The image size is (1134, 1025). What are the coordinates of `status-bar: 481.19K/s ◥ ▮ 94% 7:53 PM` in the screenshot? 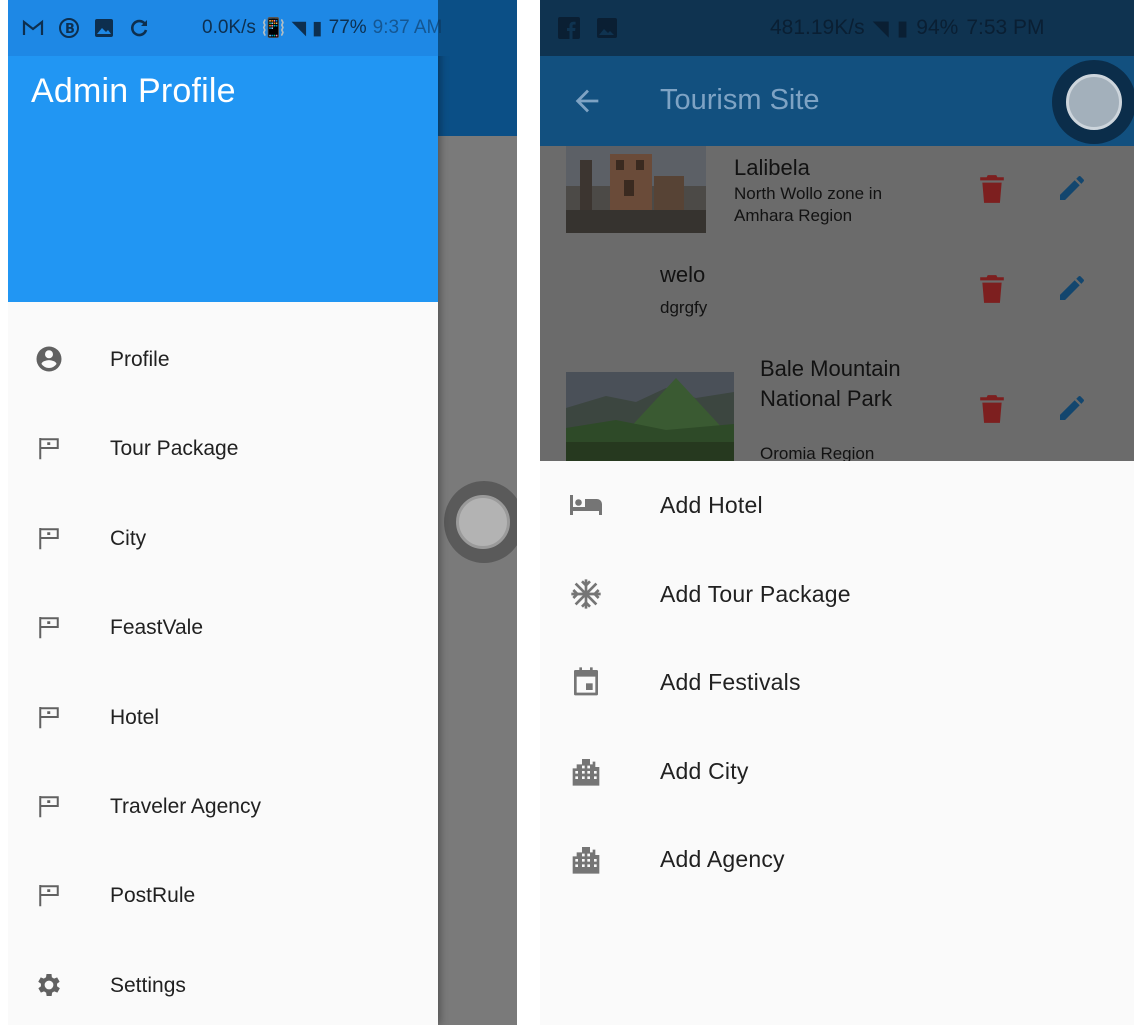 It's located at (837, 28).